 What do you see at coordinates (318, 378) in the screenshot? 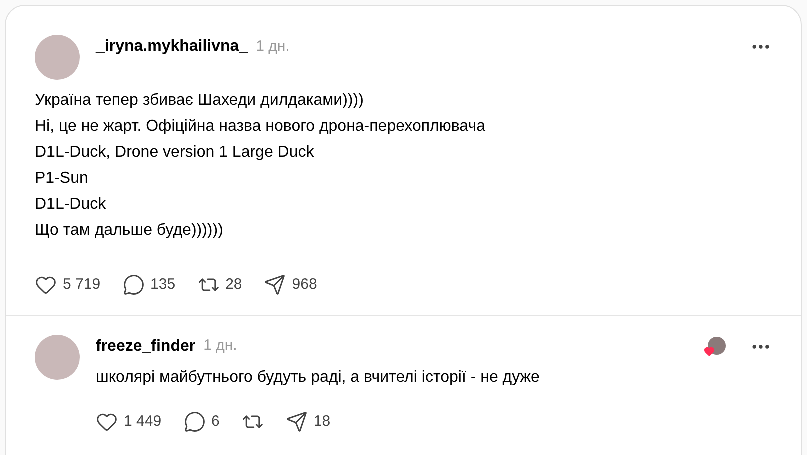
I see `post-text-line: школярі майбутнього будуть раді, а вчителі історії - не дуже` at bounding box center [318, 378].